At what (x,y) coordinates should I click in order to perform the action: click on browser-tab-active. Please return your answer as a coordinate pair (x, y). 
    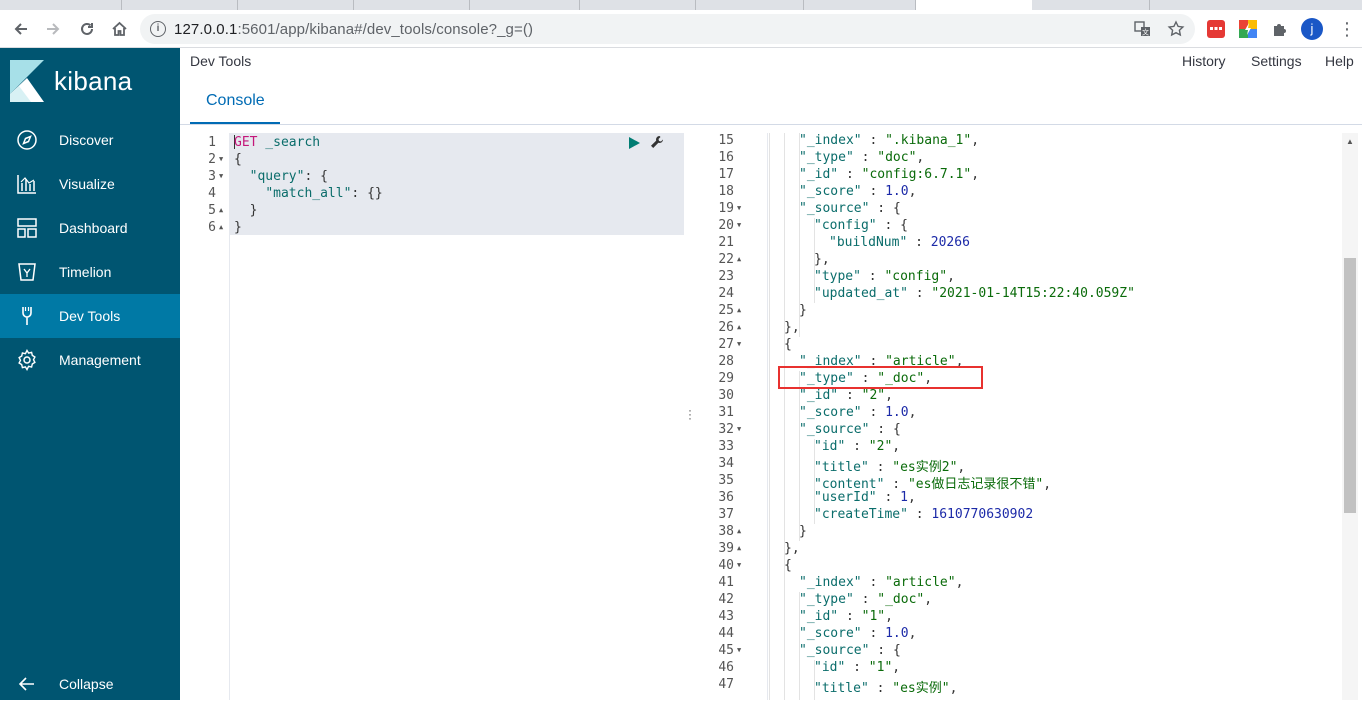
    Looking at the image, I should click on (974, 5).